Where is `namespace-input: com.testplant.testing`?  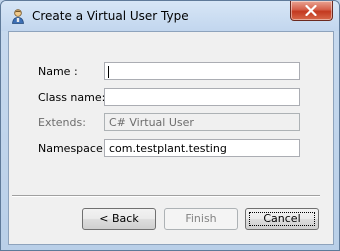 namespace-input: com.testplant.testing is located at coordinates (202, 148).